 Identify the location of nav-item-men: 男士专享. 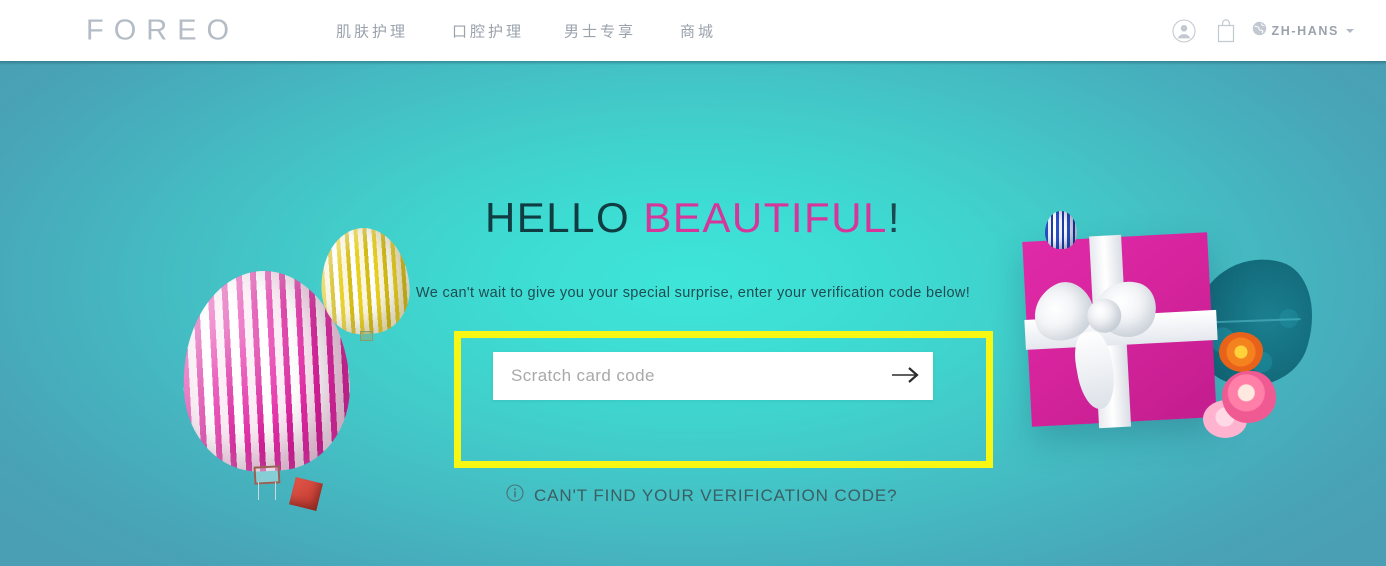
(622, 30).